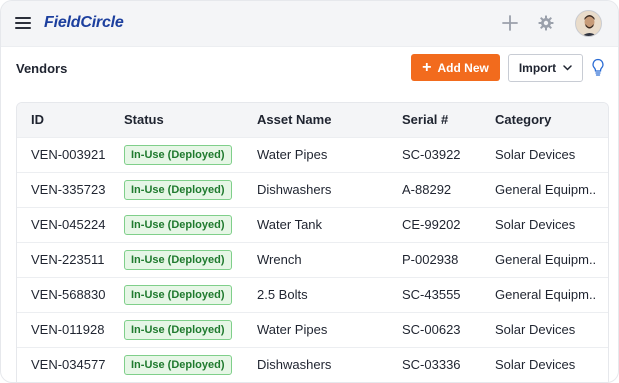 The height and width of the screenshot is (383, 619). I want to click on cell-serial: CE-99202, so click(434, 224).